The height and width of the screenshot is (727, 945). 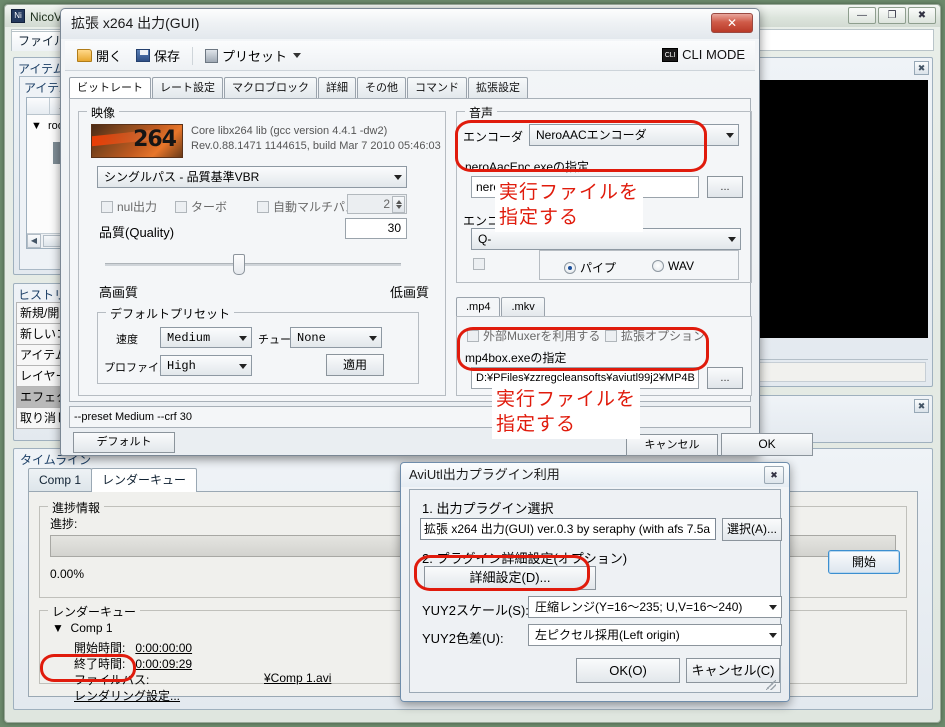 I want to click on muxer-tab-strip: .mp4 .mkv, so click(x=501, y=307).